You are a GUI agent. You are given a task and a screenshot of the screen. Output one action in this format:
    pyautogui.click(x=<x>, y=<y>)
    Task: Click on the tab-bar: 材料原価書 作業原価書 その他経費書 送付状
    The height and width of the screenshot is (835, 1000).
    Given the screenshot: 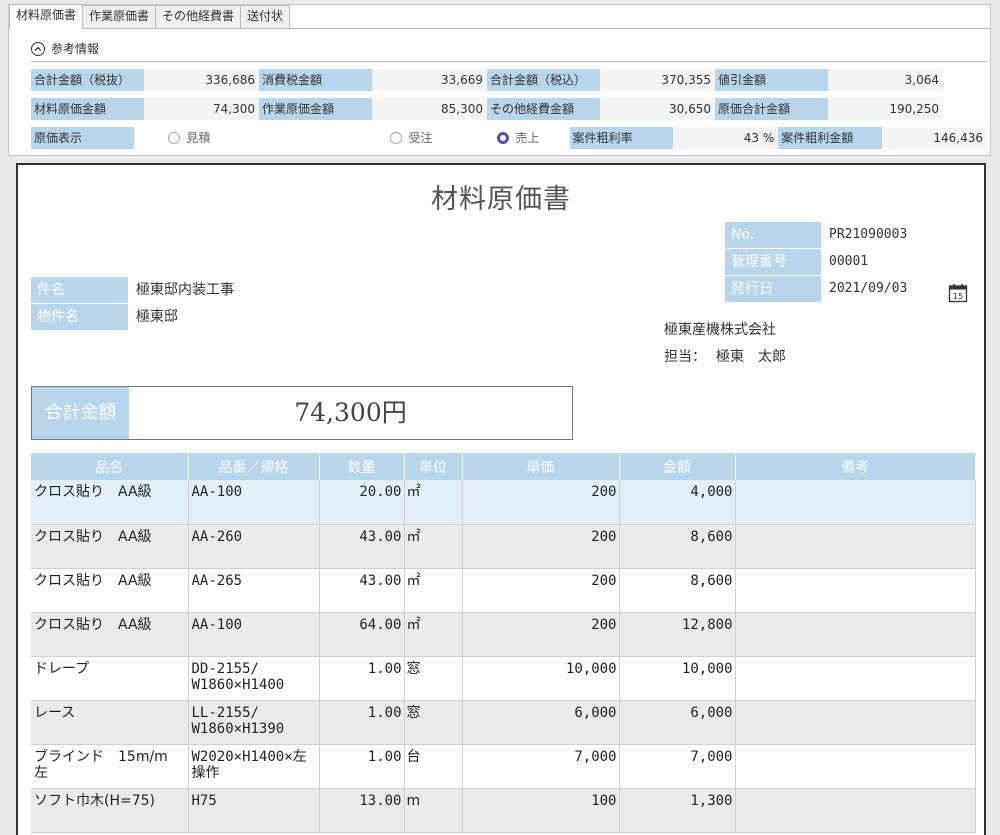 What is the action you would take?
    pyautogui.click(x=499, y=16)
    